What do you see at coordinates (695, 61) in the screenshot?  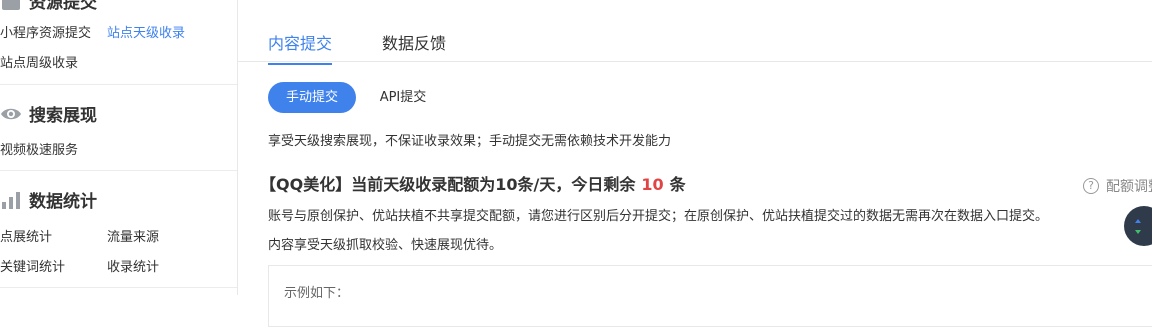 I see `tabs-divider` at bounding box center [695, 61].